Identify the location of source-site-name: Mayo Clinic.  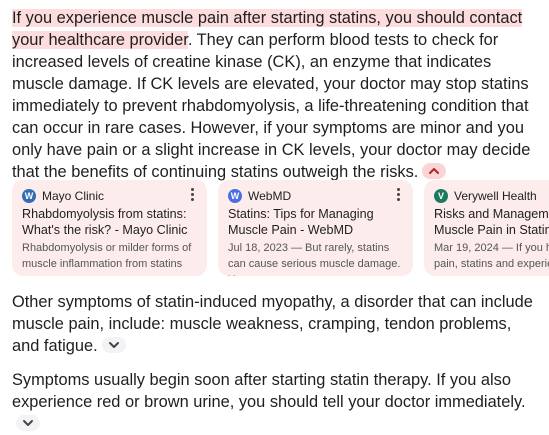
(73, 196).